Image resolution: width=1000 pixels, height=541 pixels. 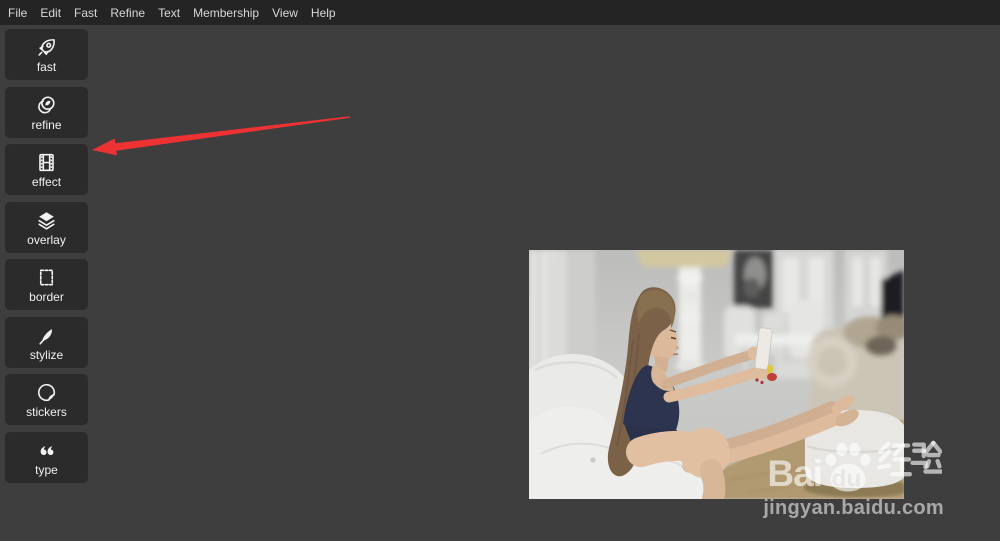 I want to click on film-strip-icon, so click(x=46, y=162).